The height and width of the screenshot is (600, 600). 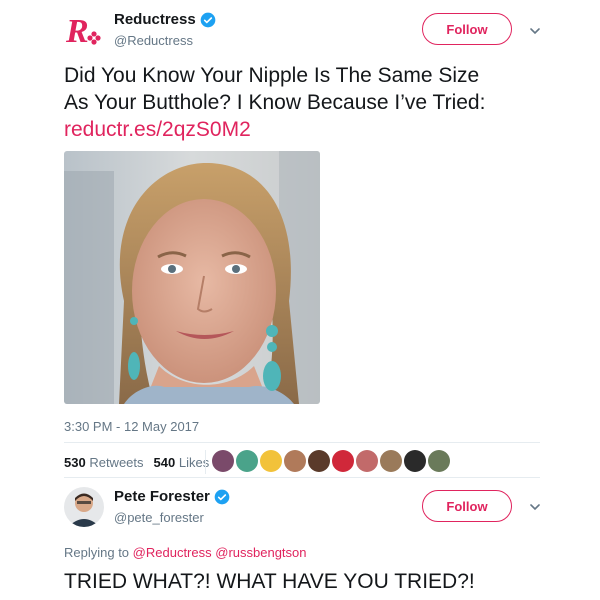 I want to click on likes-count: 540, so click(x=165, y=462).